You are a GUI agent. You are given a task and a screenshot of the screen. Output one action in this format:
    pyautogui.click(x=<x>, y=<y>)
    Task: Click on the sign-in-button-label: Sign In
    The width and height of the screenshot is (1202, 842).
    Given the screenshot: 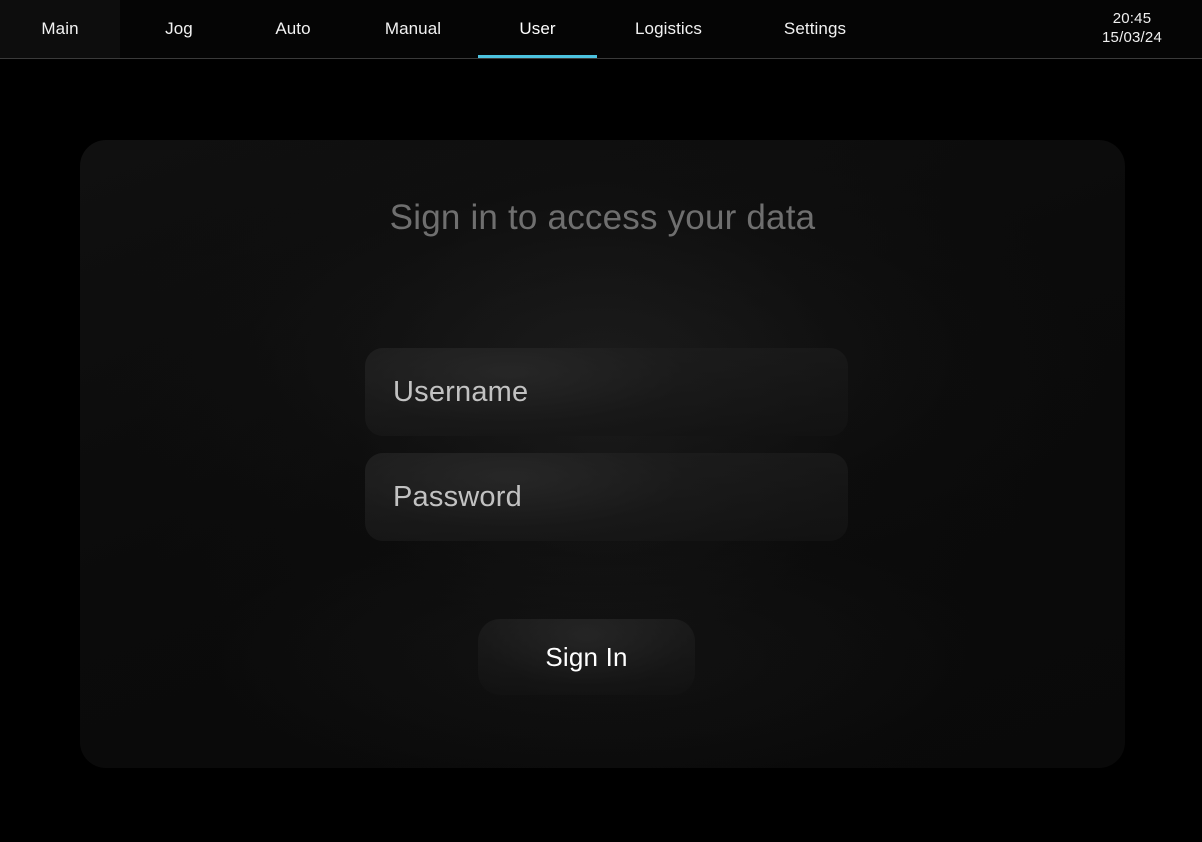 What is the action you would take?
    pyautogui.click(x=586, y=656)
    